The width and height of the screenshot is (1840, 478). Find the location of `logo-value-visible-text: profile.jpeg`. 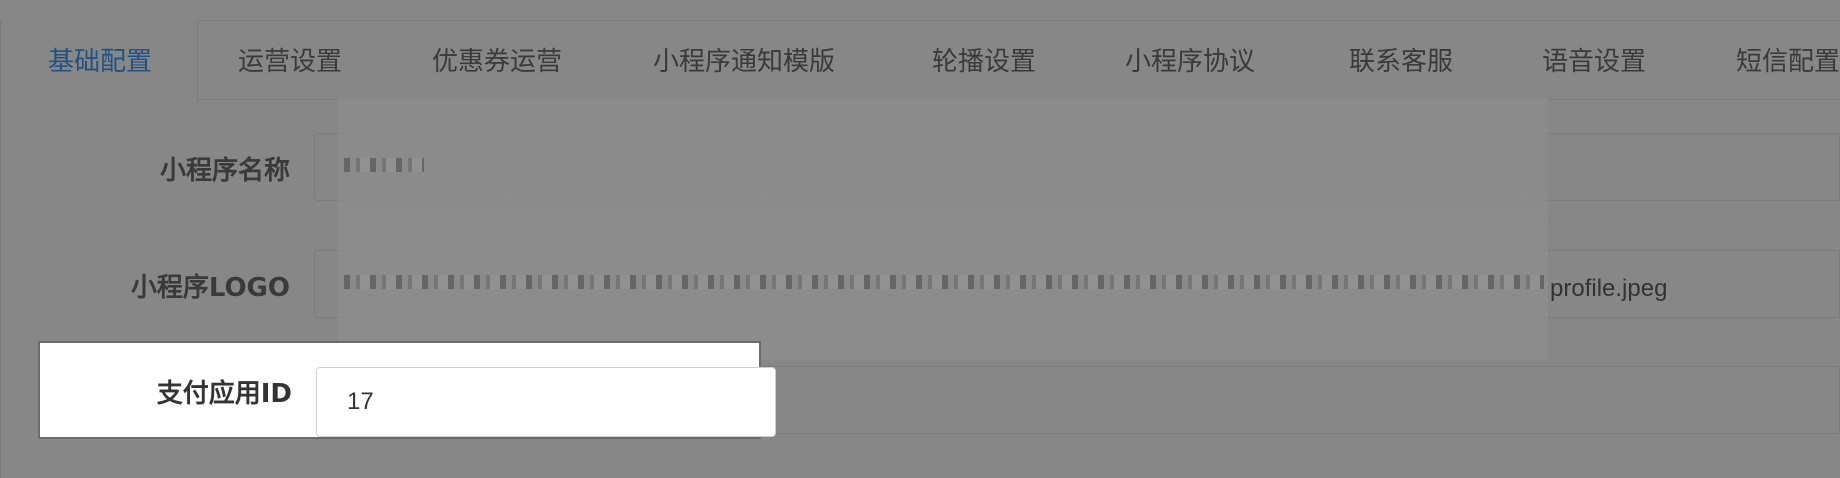

logo-value-visible-text: profile.jpeg is located at coordinates (1609, 288).